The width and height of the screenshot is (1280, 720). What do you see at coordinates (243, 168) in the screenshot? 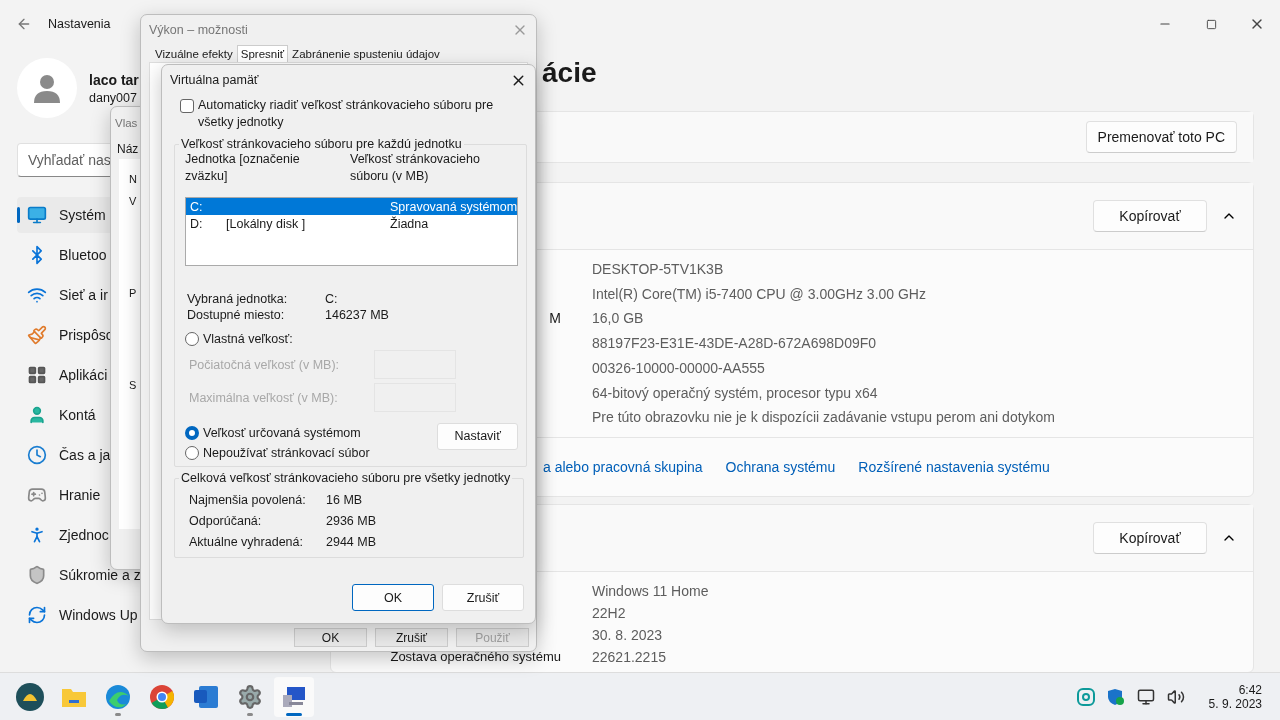
I see `column-header: Jednotka [označenie zväzku]` at bounding box center [243, 168].